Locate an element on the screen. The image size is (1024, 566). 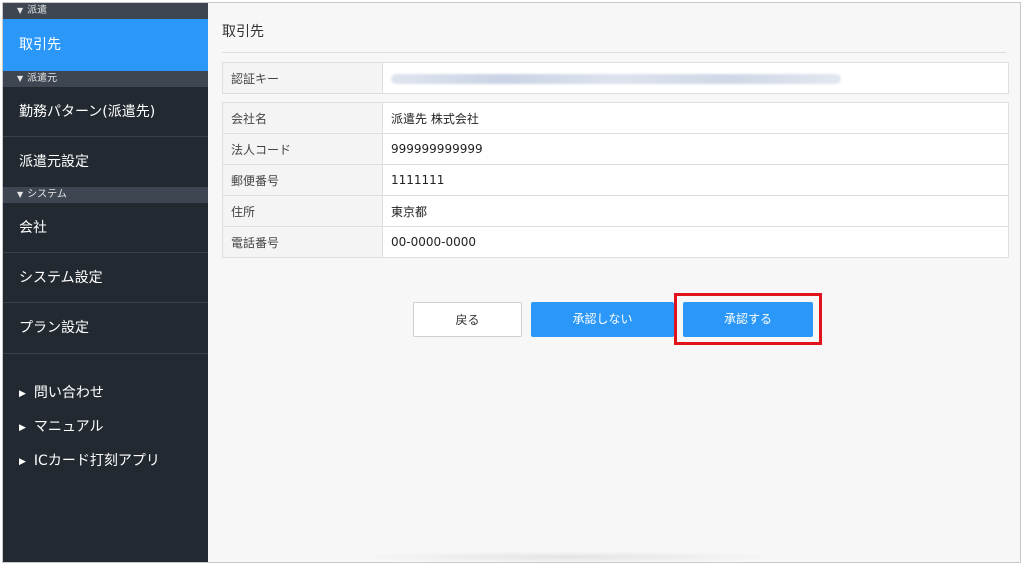
sidebar-item-system-settings: システム設定 is located at coordinates (105, 278).